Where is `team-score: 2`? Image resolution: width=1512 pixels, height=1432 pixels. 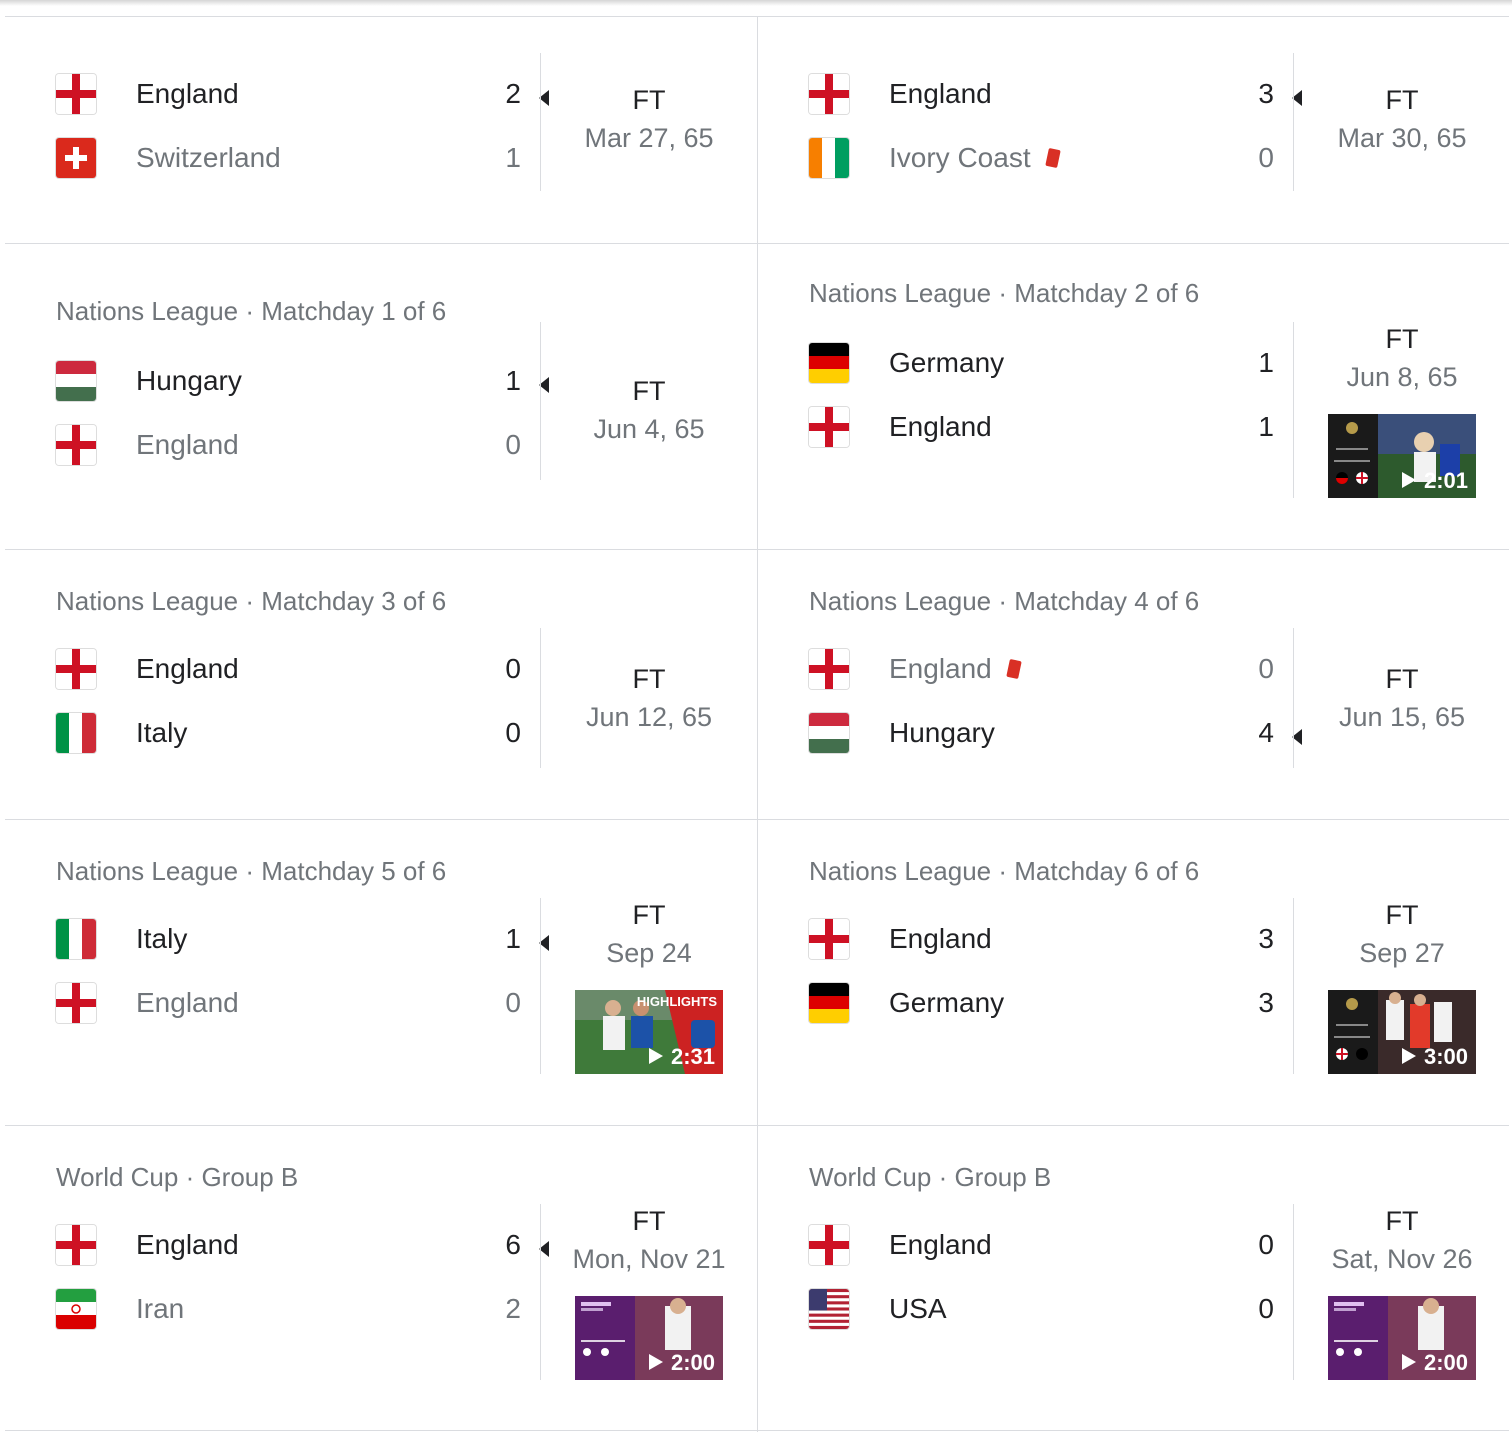
team-score: 2 is located at coordinates (527, 94).